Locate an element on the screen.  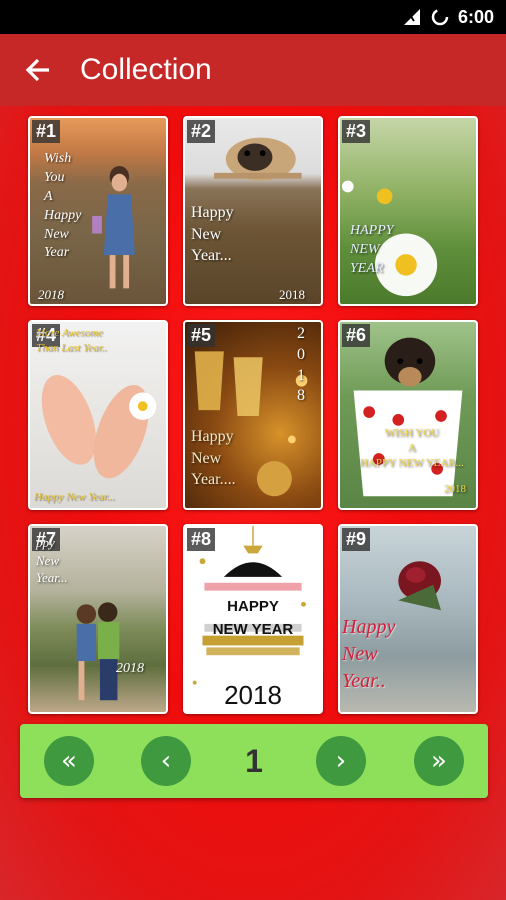
sync-icon is located at coordinates (440, 17).